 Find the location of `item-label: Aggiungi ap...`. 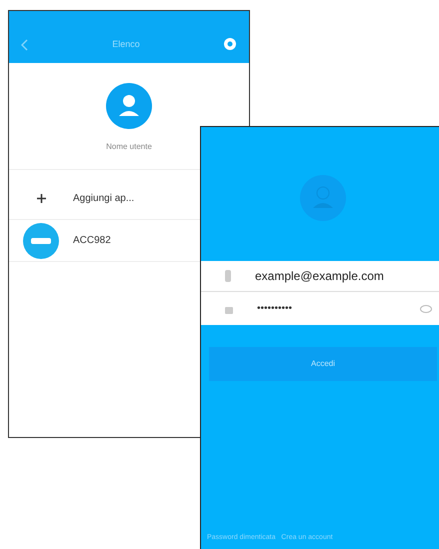

item-label: Aggiungi ap... is located at coordinates (103, 199).